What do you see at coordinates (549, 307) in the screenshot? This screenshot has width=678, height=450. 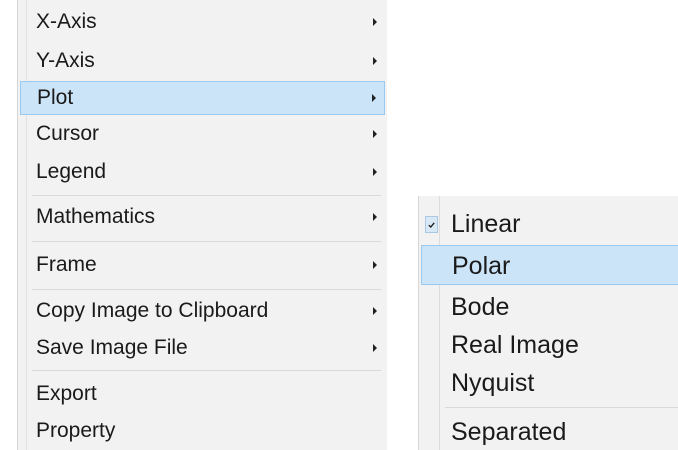 I see `submenu-item-bode: Bode` at bounding box center [549, 307].